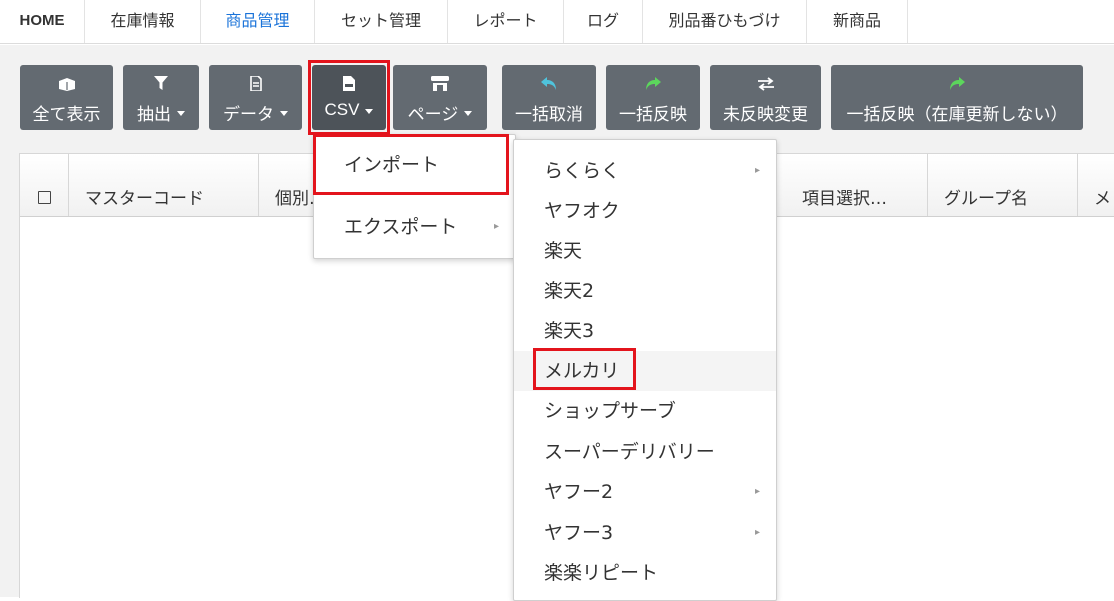  I want to click on submenu-item-rakuraku: らくらく ▸, so click(645, 171).